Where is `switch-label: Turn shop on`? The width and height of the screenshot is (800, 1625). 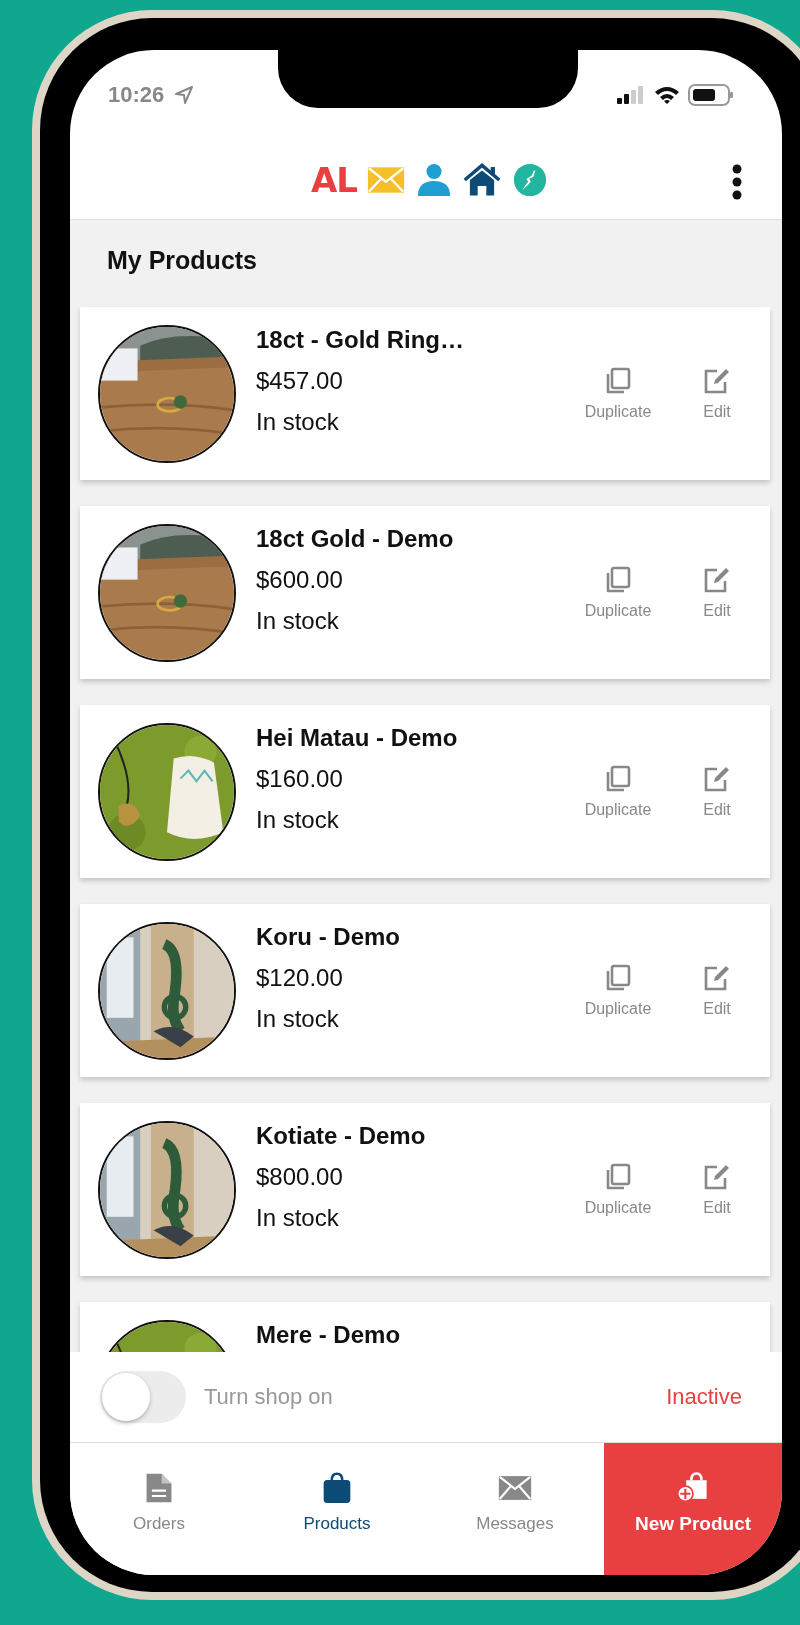 switch-label: Turn shop on is located at coordinates (268, 1397).